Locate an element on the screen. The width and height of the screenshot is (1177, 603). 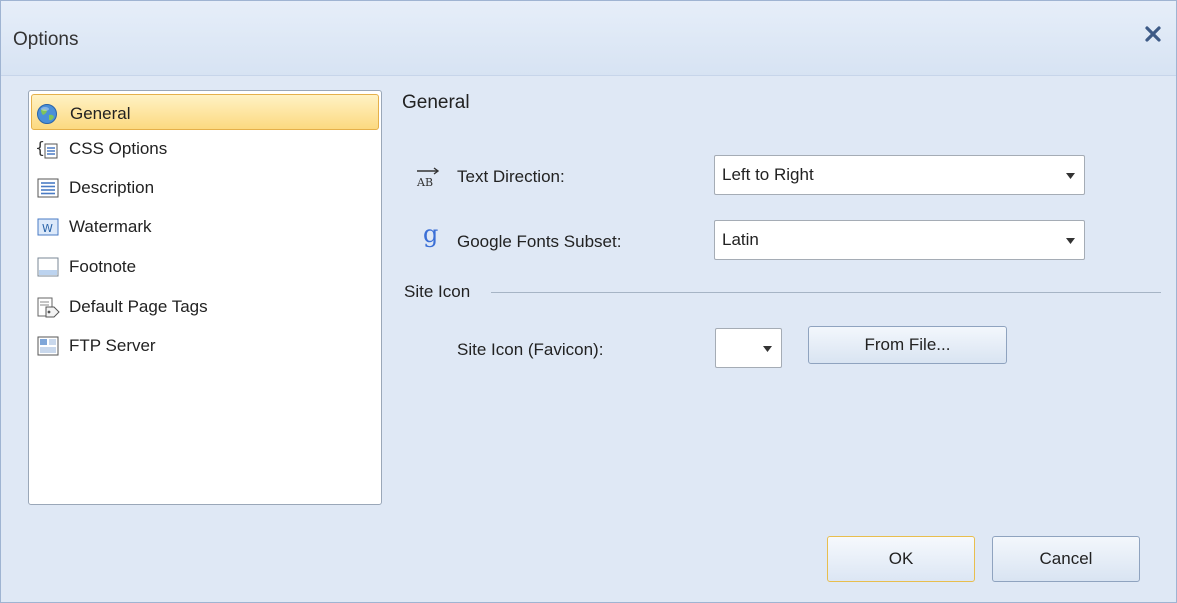
nav-item-label: FTP Server is located at coordinates (112, 345).